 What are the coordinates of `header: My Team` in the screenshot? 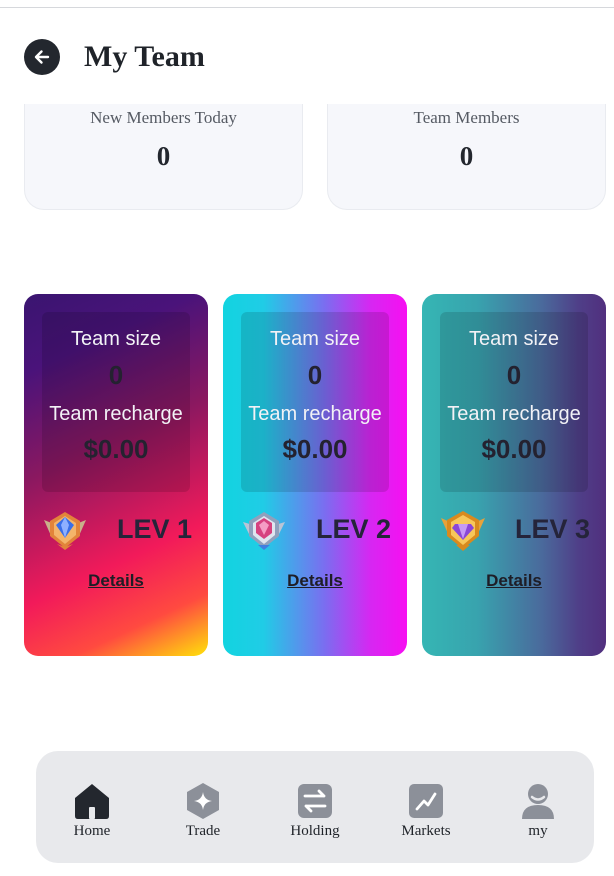 It's located at (307, 56).